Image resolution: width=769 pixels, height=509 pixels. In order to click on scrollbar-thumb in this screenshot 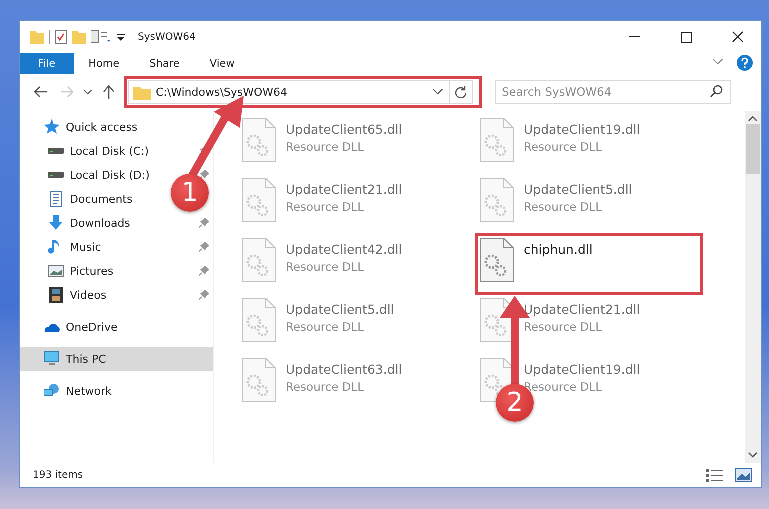, I will do `click(753, 149)`.